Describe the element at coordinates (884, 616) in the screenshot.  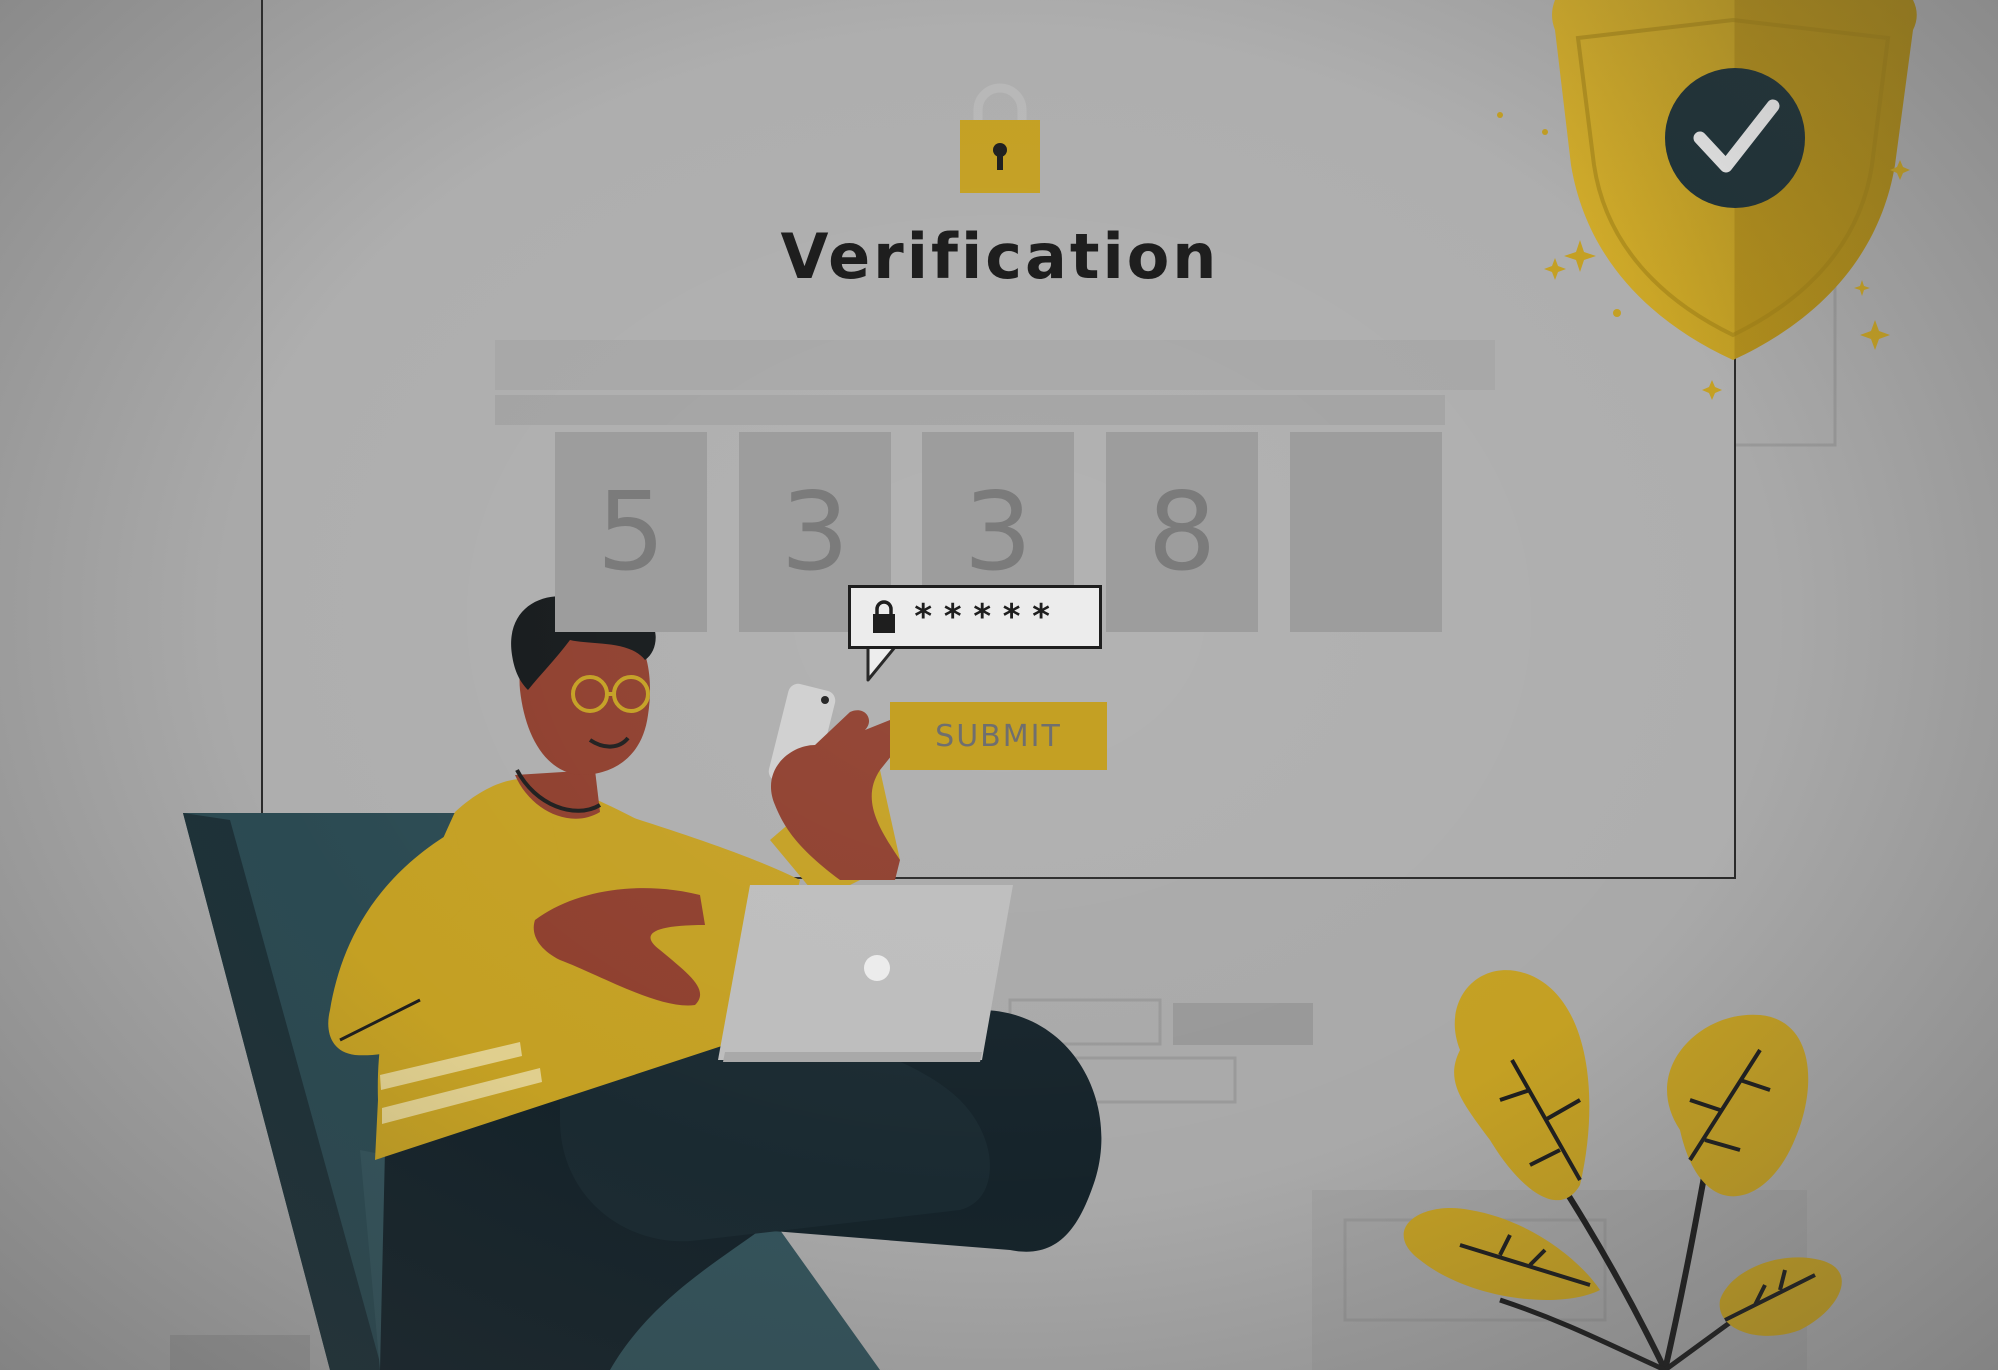
I see `padlock-icon` at that location.